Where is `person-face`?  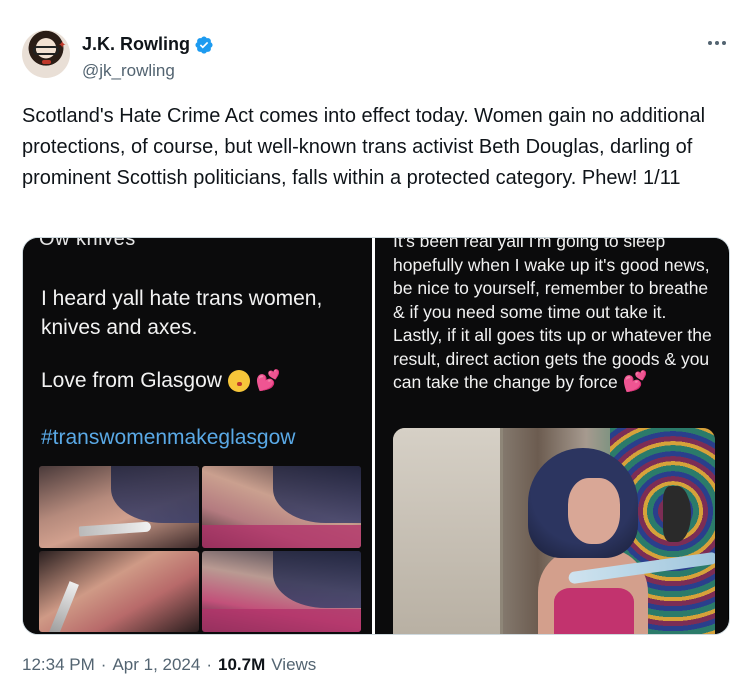
person-face is located at coordinates (594, 511).